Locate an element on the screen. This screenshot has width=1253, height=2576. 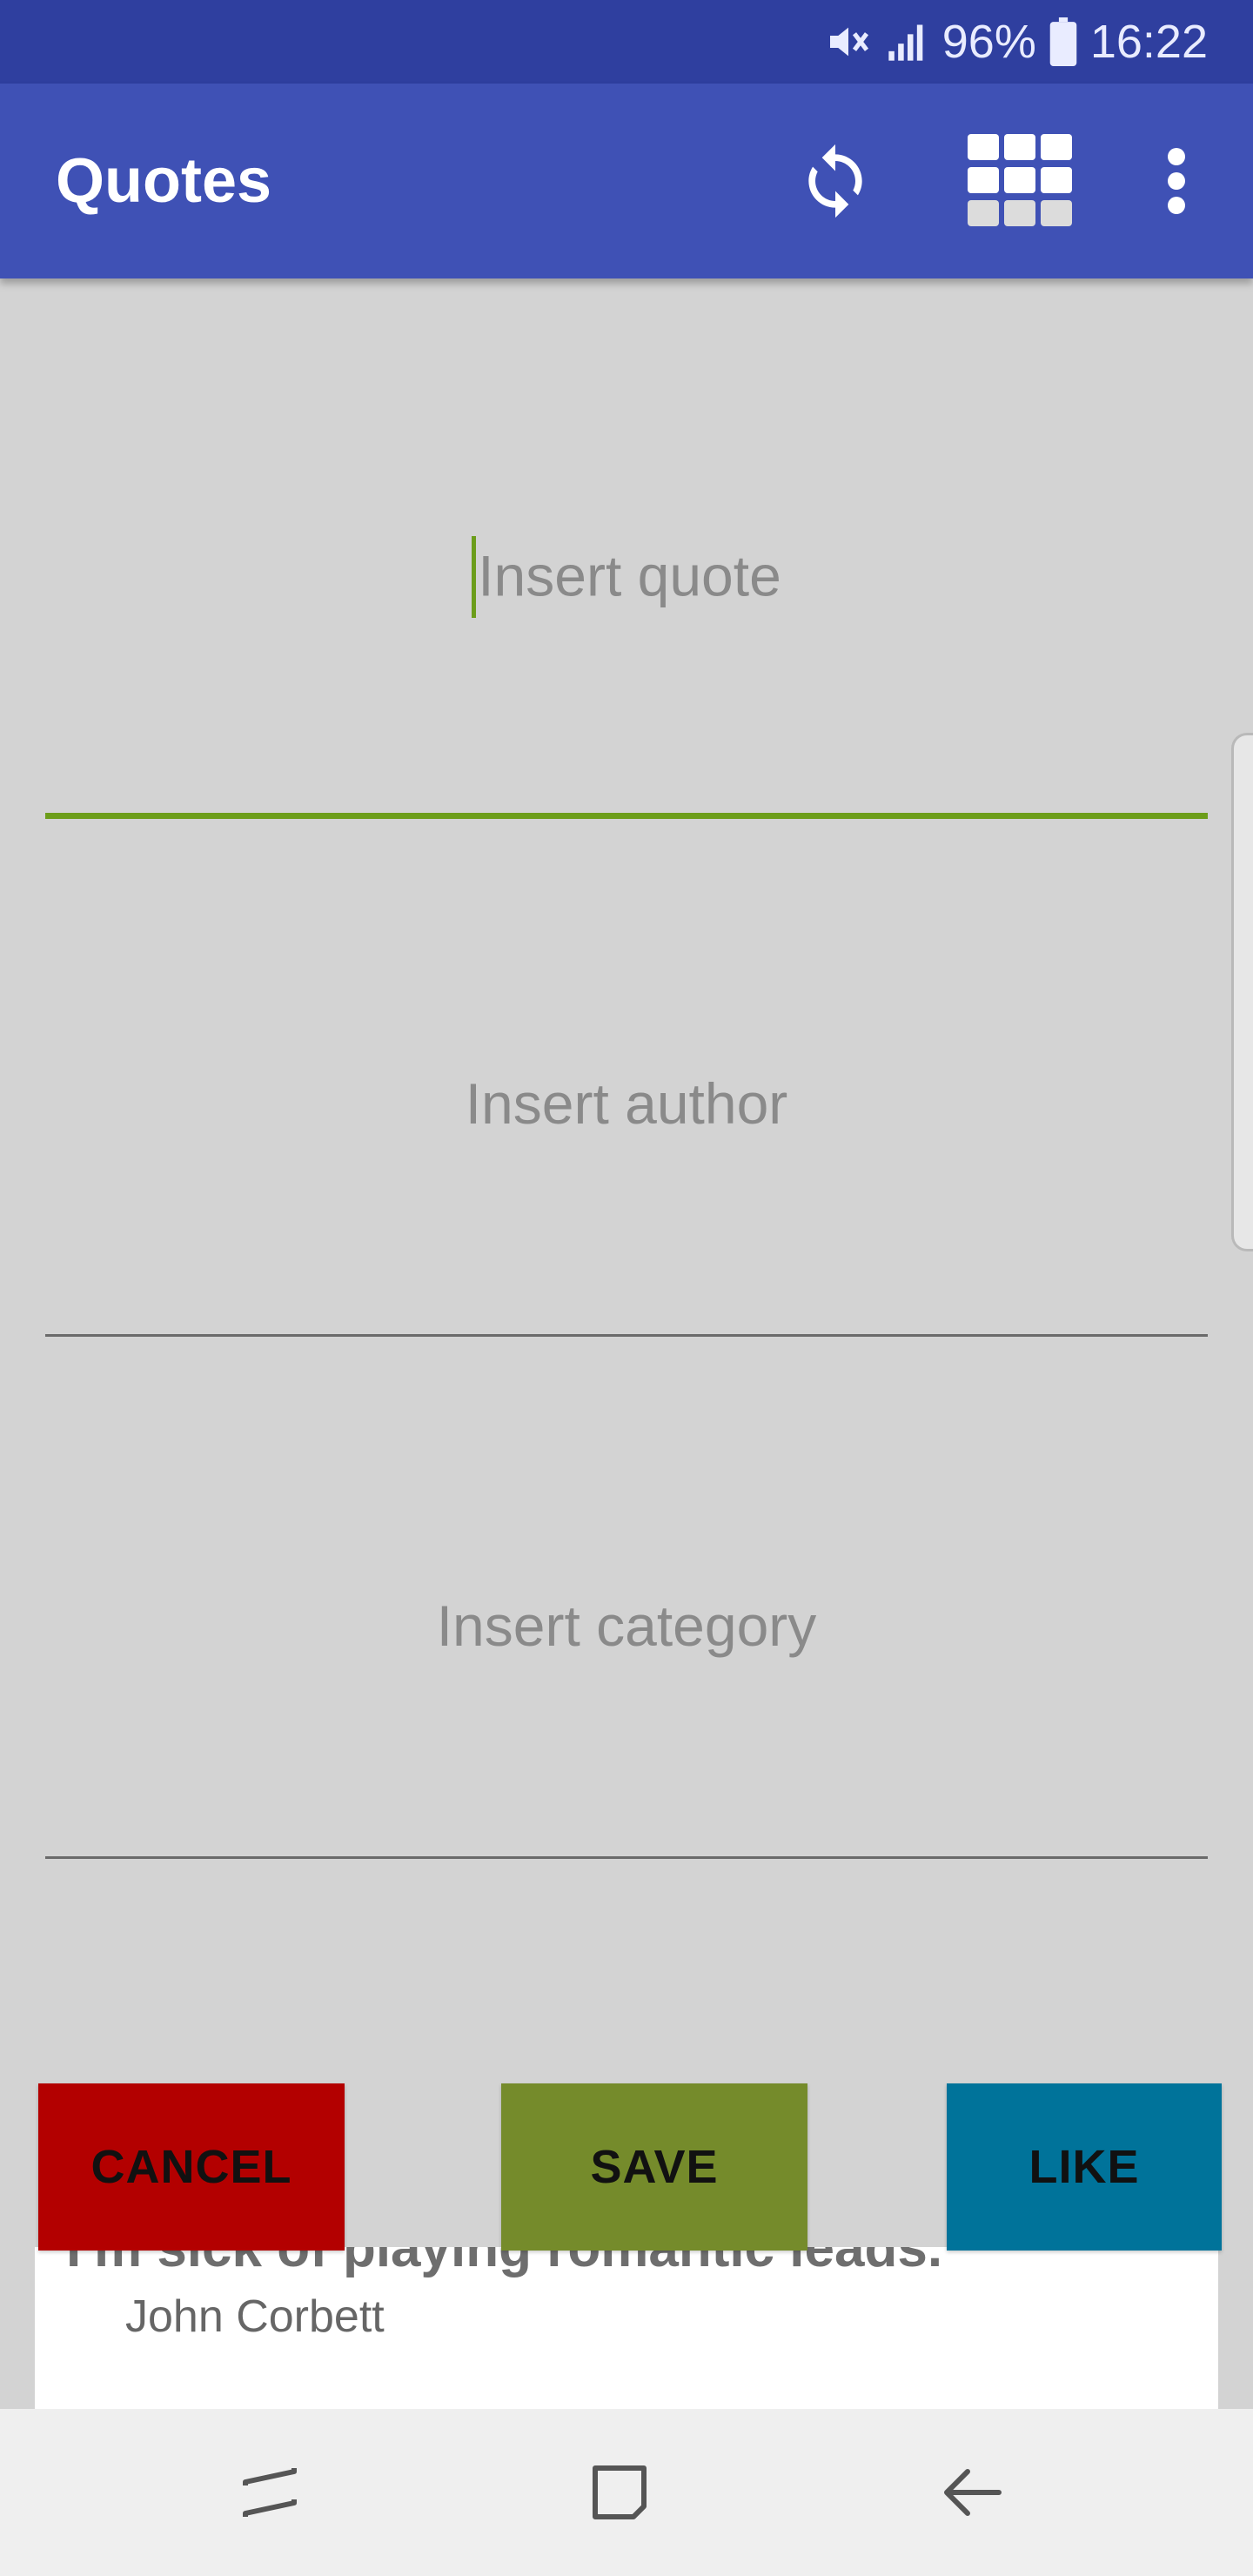
grid-icon is located at coordinates (1020, 180).